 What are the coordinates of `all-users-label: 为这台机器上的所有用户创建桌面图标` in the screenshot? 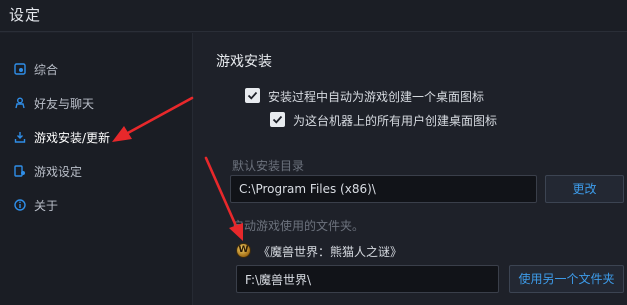 It's located at (395, 121).